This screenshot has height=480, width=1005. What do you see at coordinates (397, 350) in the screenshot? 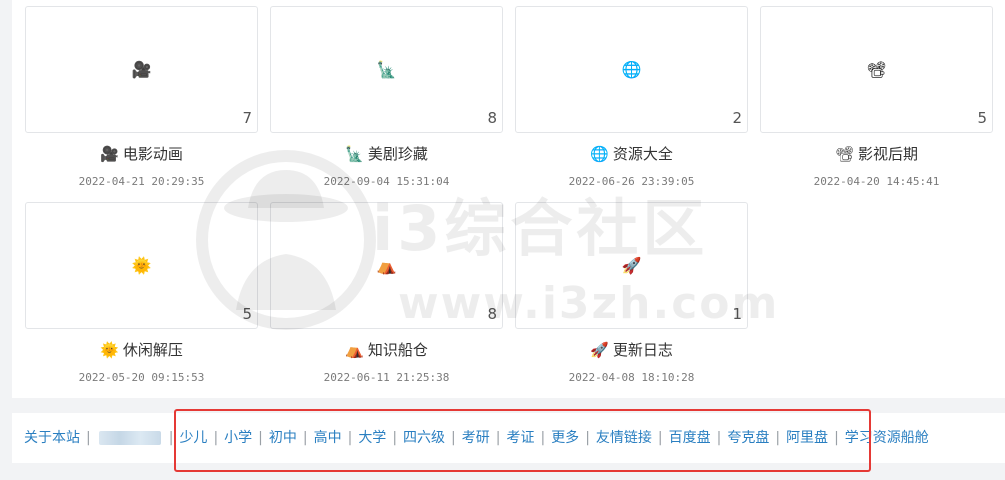
I see `category-title-label: 知识船仓` at bounding box center [397, 350].